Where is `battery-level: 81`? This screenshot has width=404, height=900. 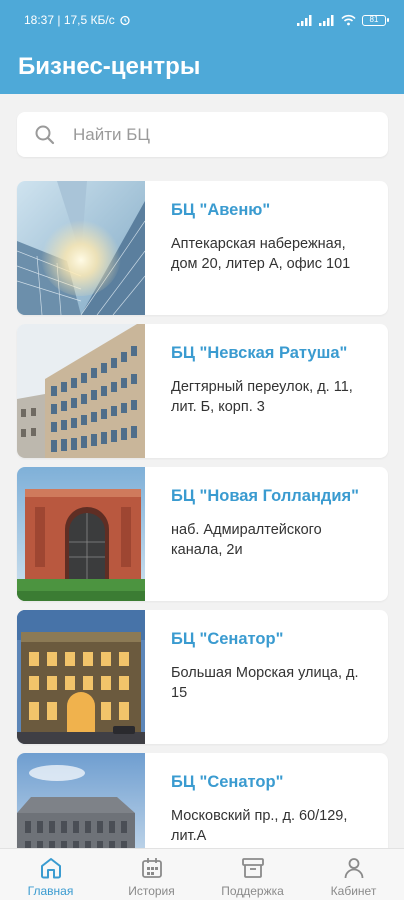
battery-level: 81 is located at coordinates (374, 19).